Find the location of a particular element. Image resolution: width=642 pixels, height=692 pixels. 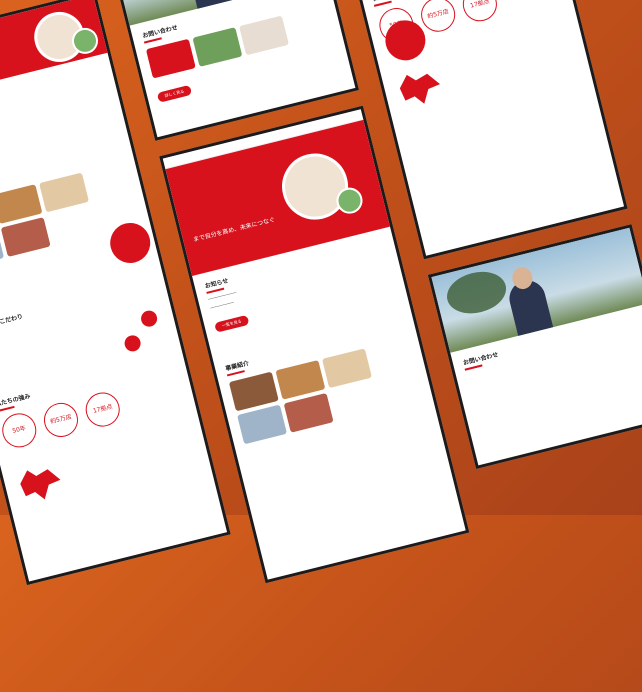

tree-shape is located at coordinates (476, 292).